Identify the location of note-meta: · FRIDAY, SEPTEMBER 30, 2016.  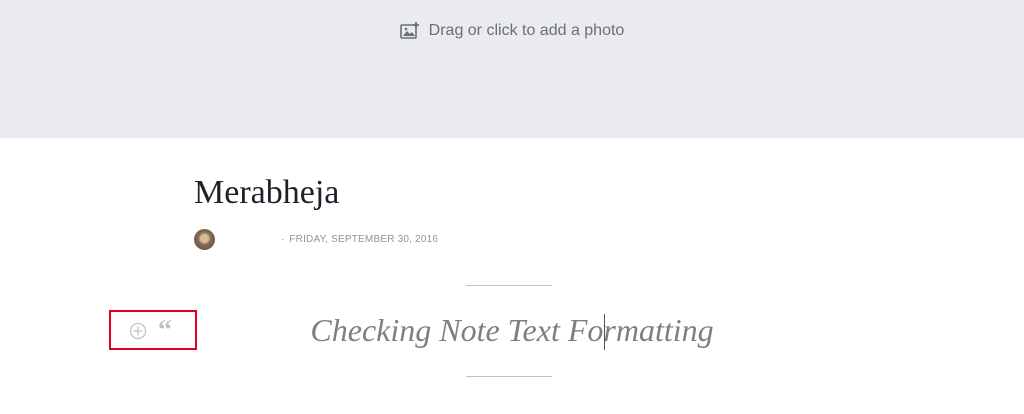
(316, 239).